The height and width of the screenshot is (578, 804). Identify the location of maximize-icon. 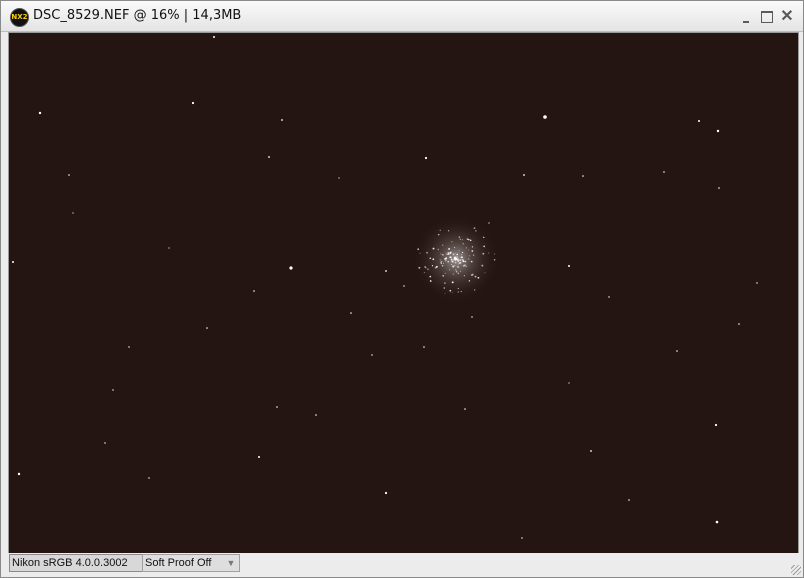
(767, 17).